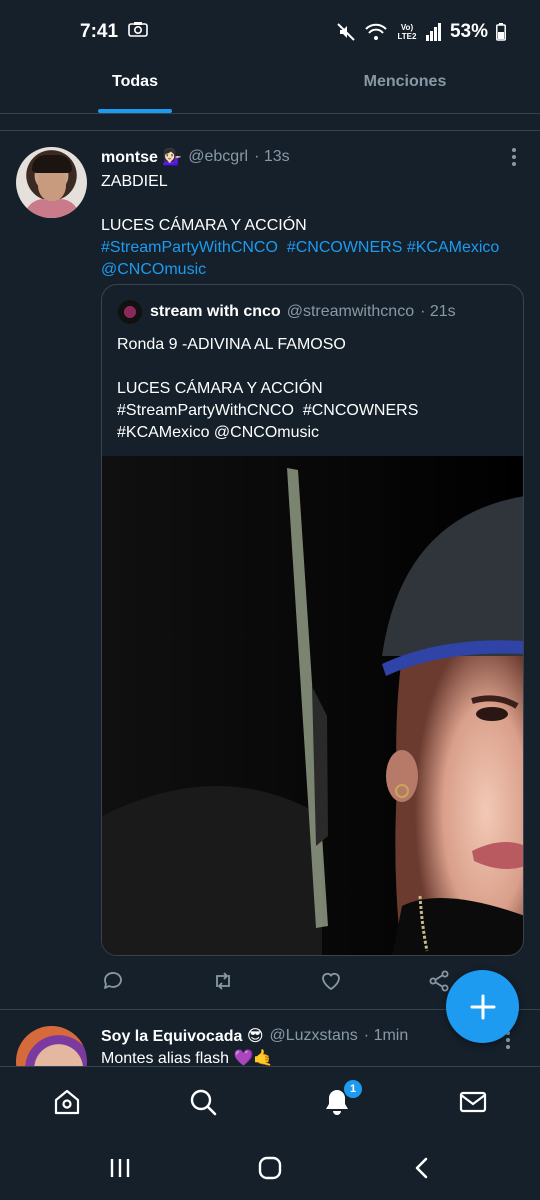 The image size is (540, 1200). What do you see at coordinates (218, 432) in the screenshot?
I see `quoted-line: #KCAMexico @CNCOmusic` at bounding box center [218, 432].